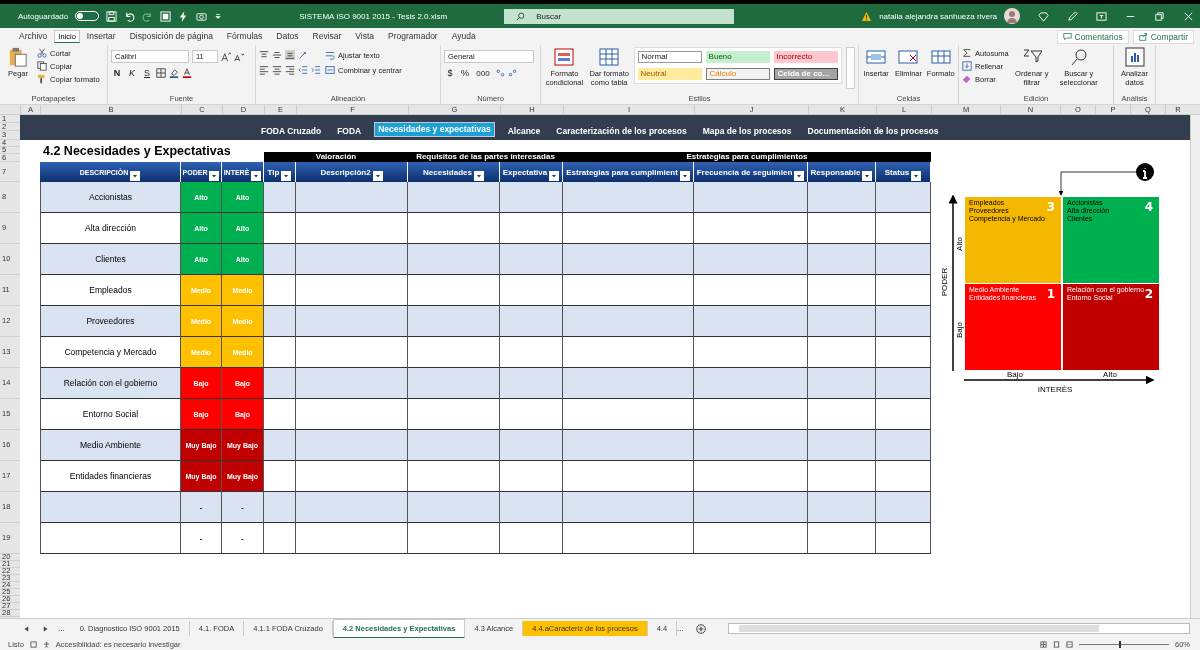 Image resolution: width=1200 pixels, height=650 pixels. Describe the element at coordinates (747, 131) in the screenshot. I see `nav-link: Mapa de los procesos` at that location.